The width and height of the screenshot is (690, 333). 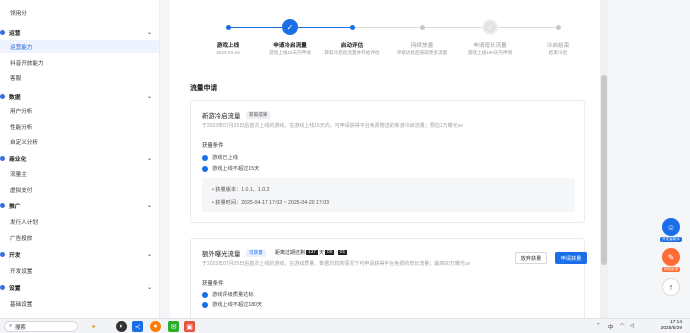 What do you see at coordinates (671, 227) in the screenshot?
I see `assistant-icon: ☺` at bounding box center [671, 227].